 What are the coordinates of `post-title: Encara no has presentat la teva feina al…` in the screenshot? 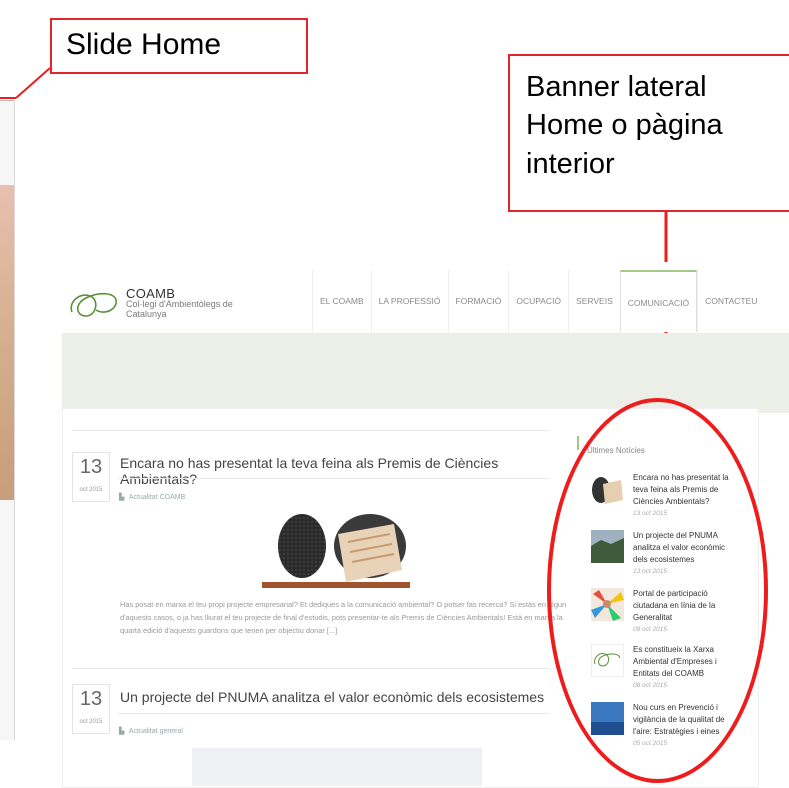 It's located at (340, 471).